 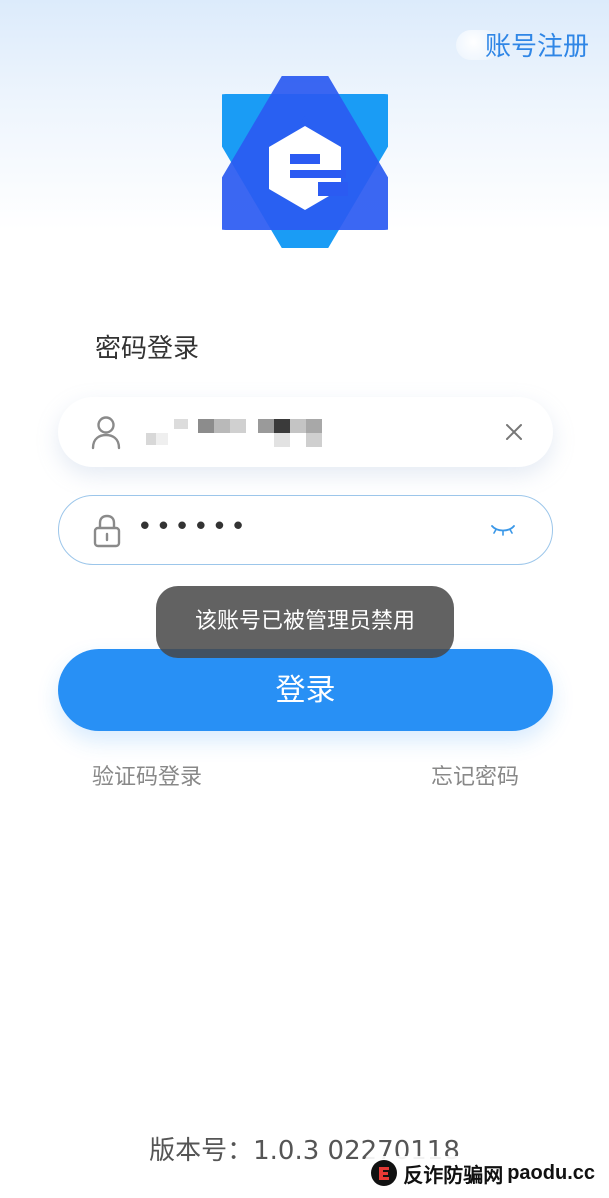 I want to click on password-field: ••••••, so click(x=305, y=530).